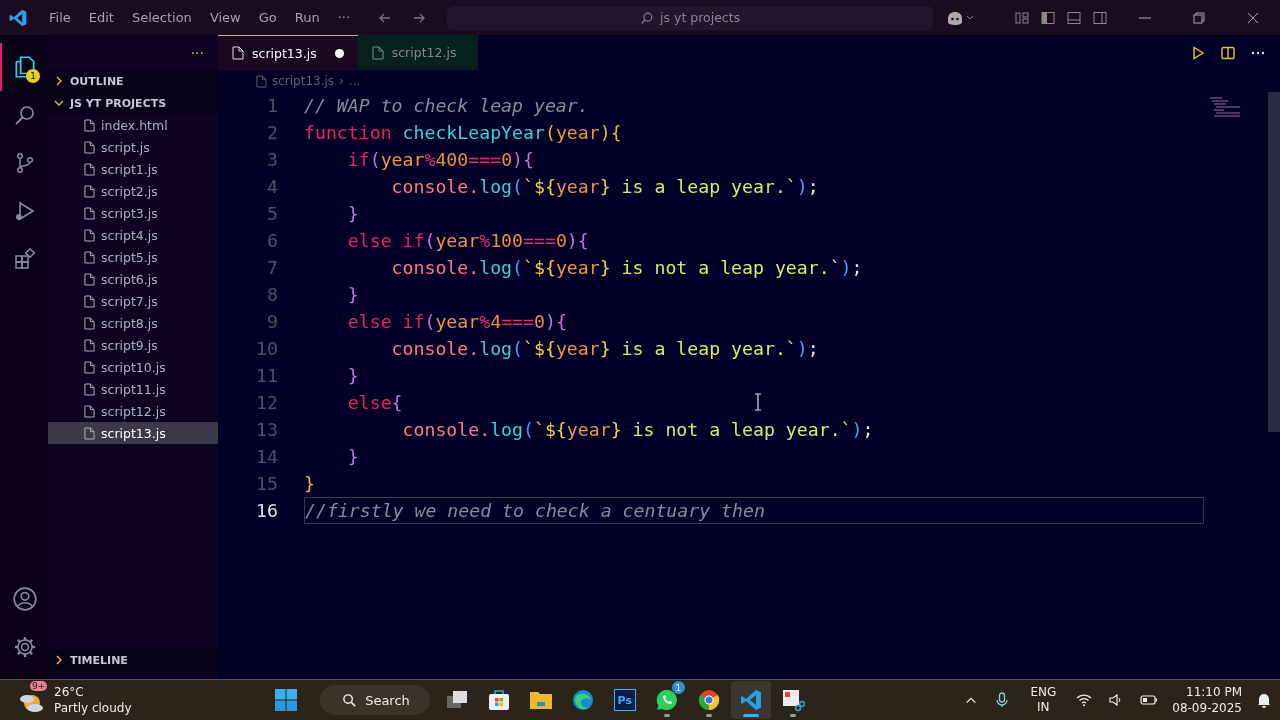 Image resolution: width=1280 pixels, height=720 pixels. I want to click on battery-icon, so click(1149, 700).